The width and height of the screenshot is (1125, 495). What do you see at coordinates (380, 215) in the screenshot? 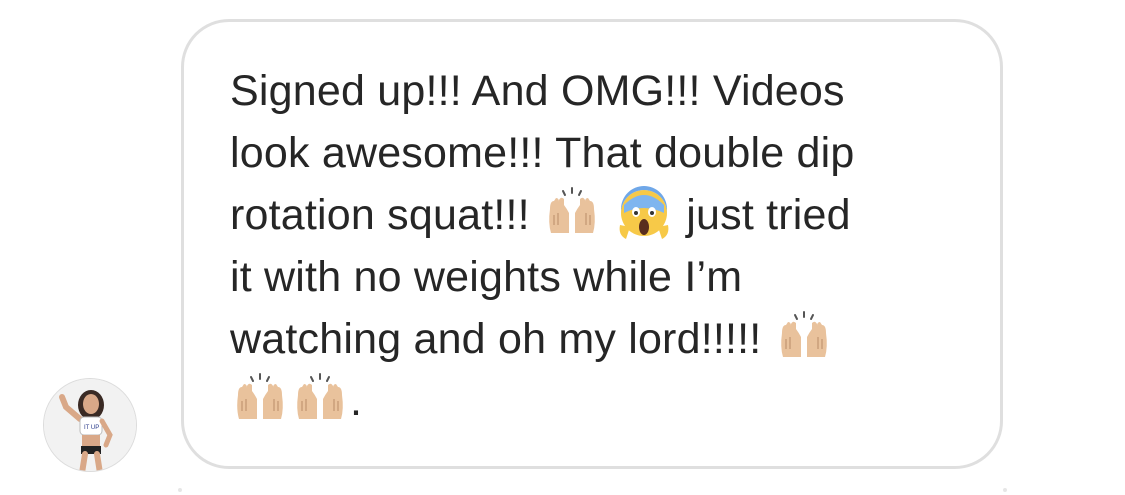
I see `message-line-3-text: rotation squat!!!` at bounding box center [380, 215].